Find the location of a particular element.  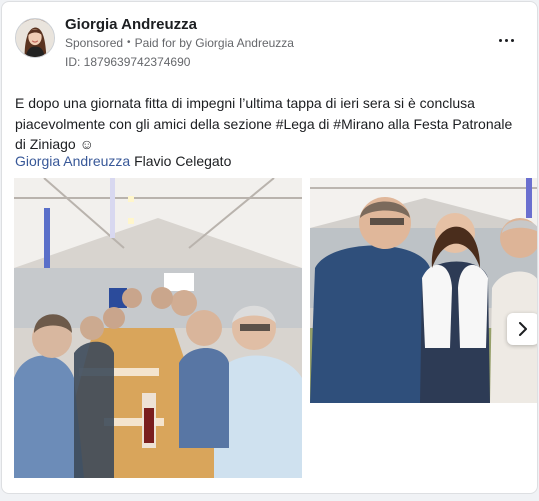

more-options-icon is located at coordinates (506, 40).